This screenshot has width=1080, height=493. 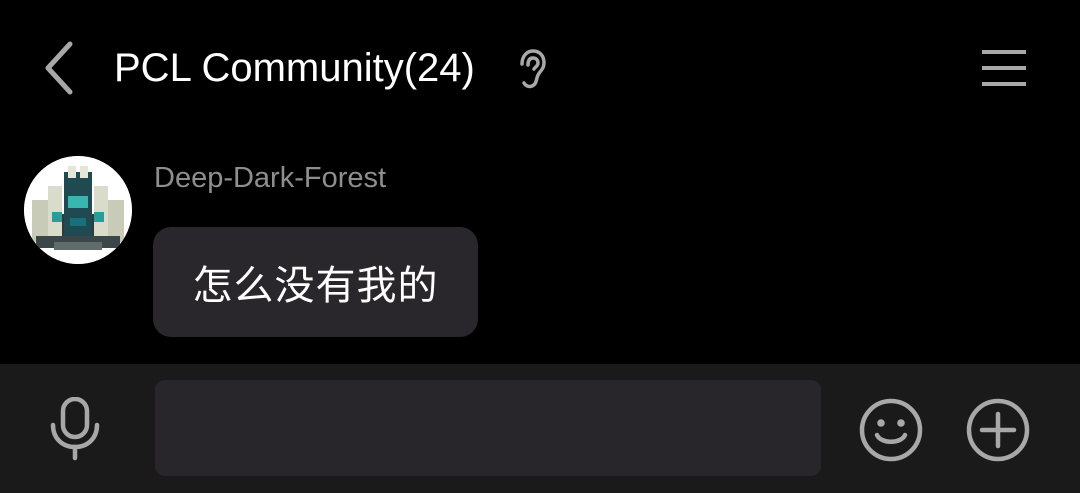 What do you see at coordinates (270, 178) in the screenshot?
I see `sender-name: Deep-Dark-Forest` at bounding box center [270, 178].